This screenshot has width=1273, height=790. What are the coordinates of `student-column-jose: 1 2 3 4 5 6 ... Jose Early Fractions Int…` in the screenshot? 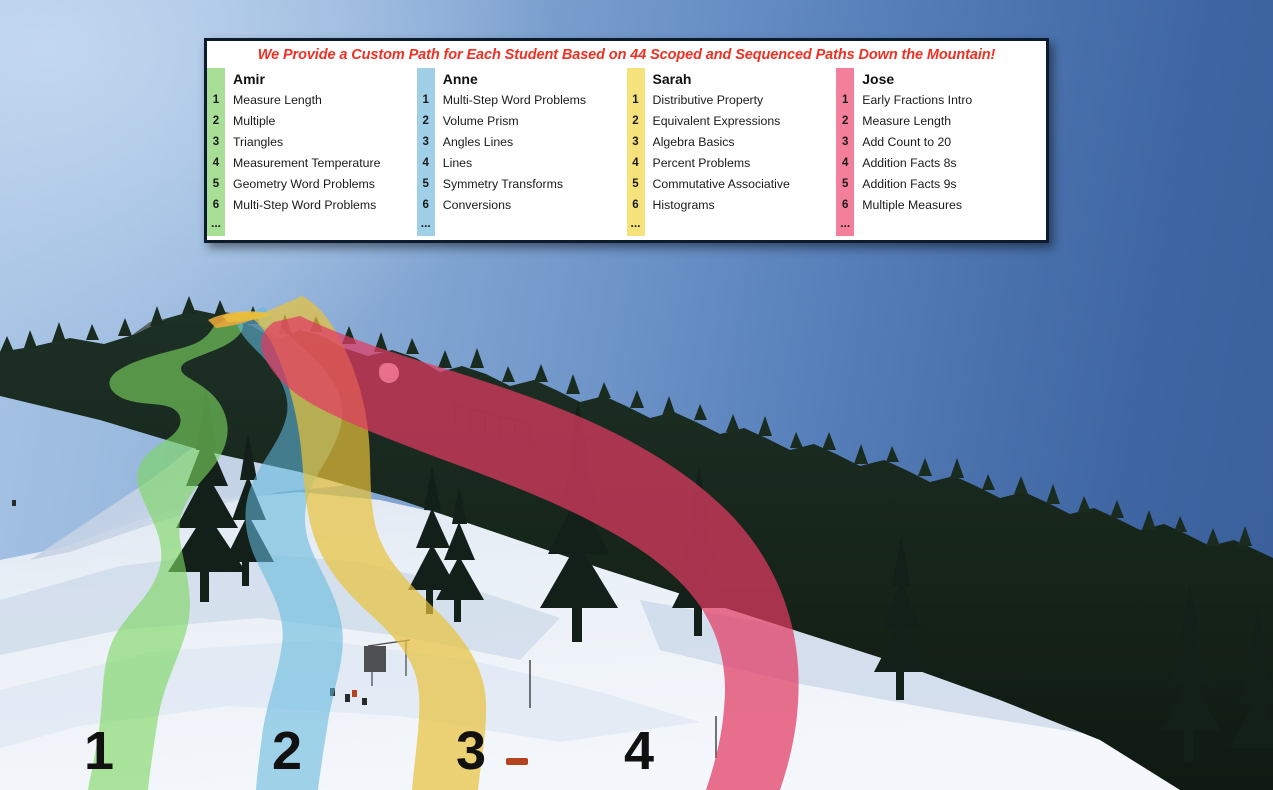 It's located at (941, 154).